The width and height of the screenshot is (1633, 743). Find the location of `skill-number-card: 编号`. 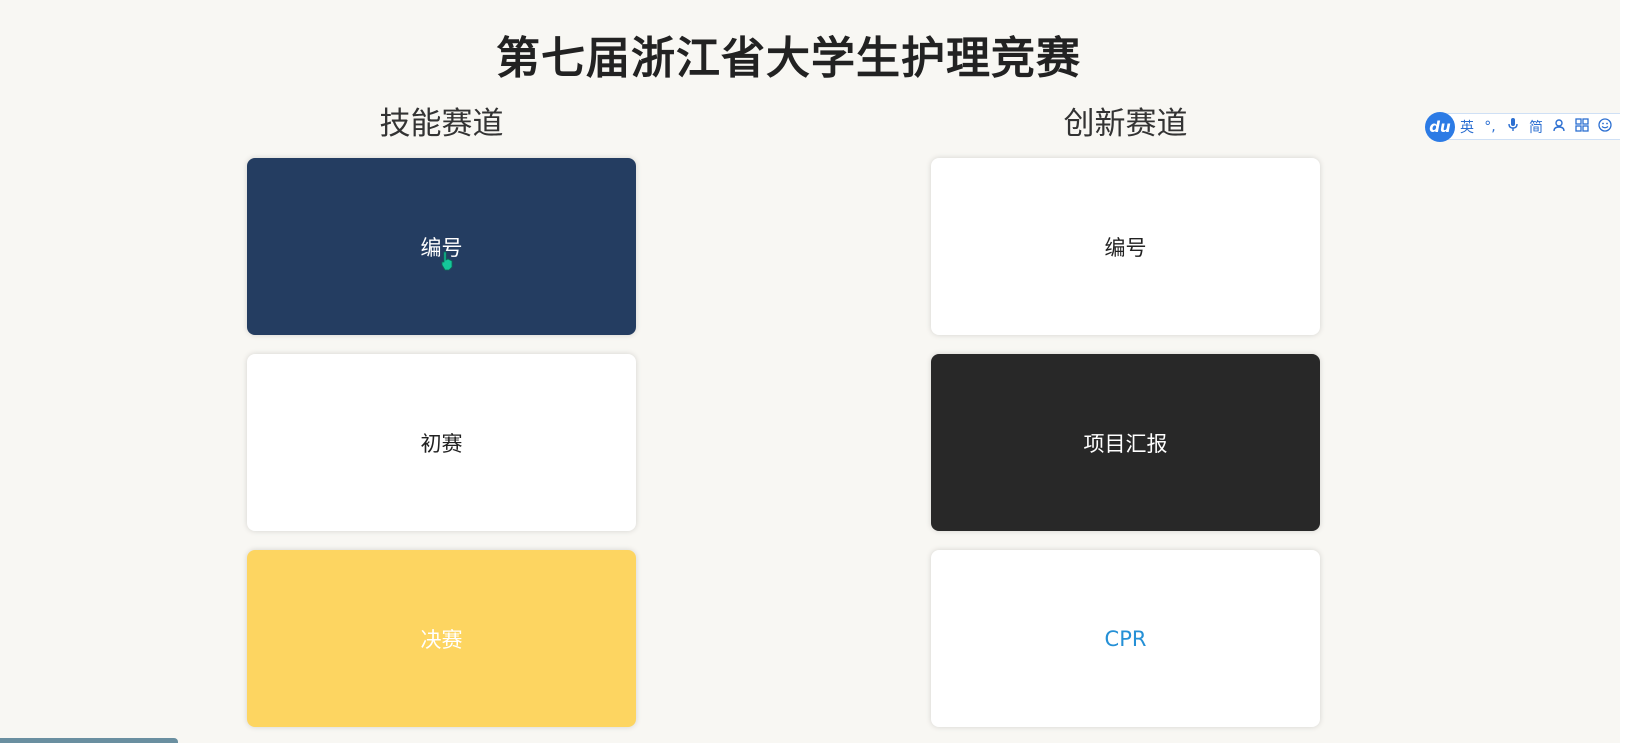

skill-number-card: 编号 is located at coordinates (441, 246).